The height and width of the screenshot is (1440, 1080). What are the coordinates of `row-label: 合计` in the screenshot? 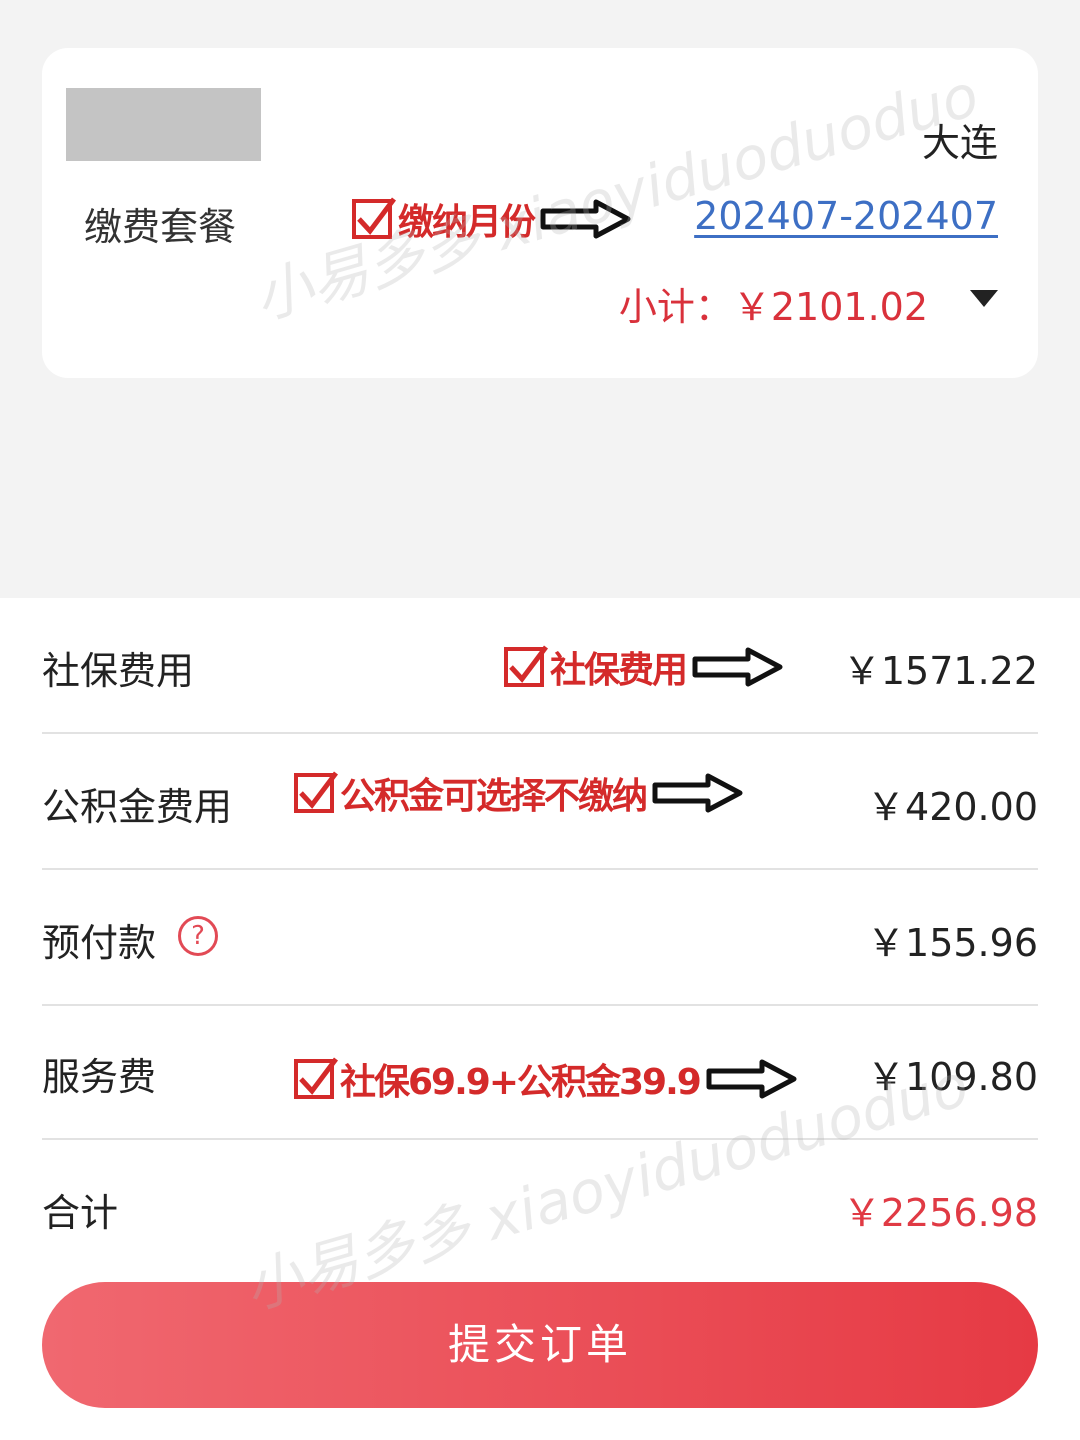 It's located at (80, 1213).